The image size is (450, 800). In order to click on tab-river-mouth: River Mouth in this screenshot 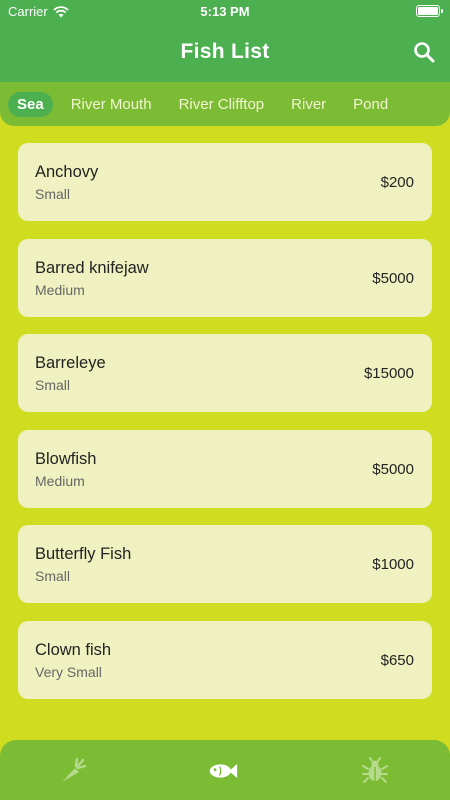, I will do `click(111, 104)`.